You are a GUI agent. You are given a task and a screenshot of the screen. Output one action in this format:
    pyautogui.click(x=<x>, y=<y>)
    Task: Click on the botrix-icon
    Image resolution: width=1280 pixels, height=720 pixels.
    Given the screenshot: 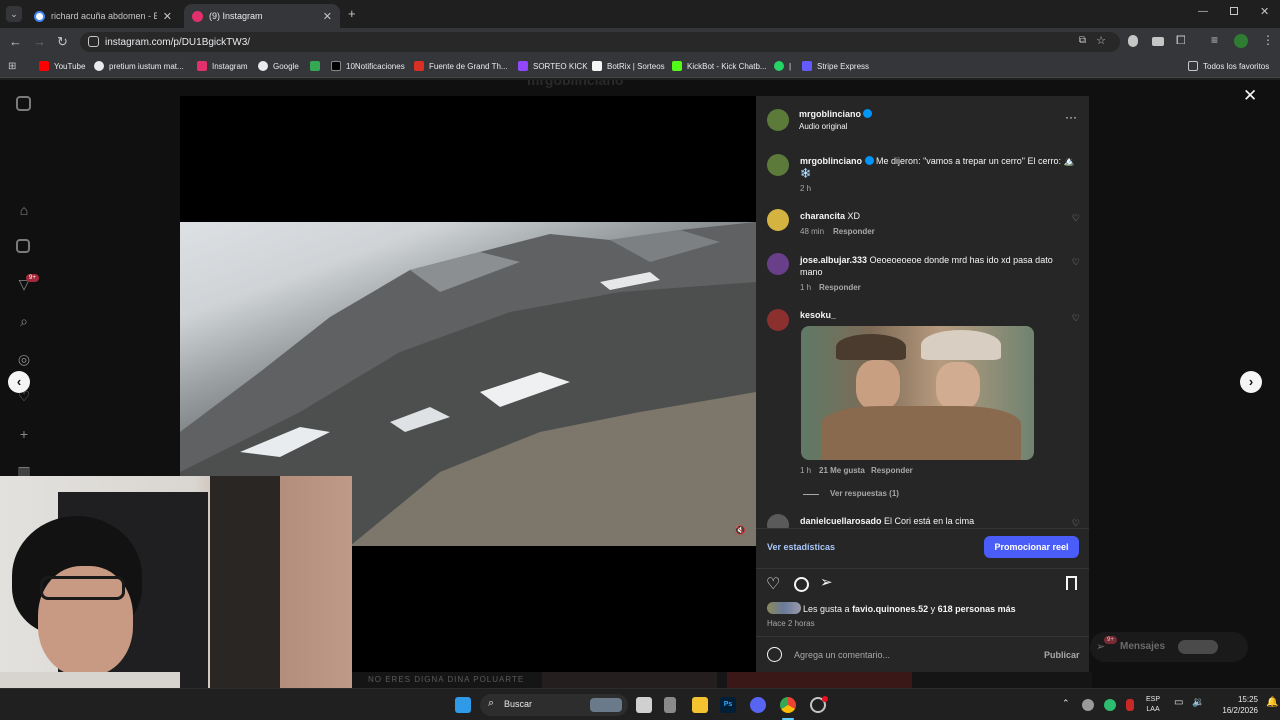 What is the action you would take?
    pyautogui.click(x=597, y=66)
    